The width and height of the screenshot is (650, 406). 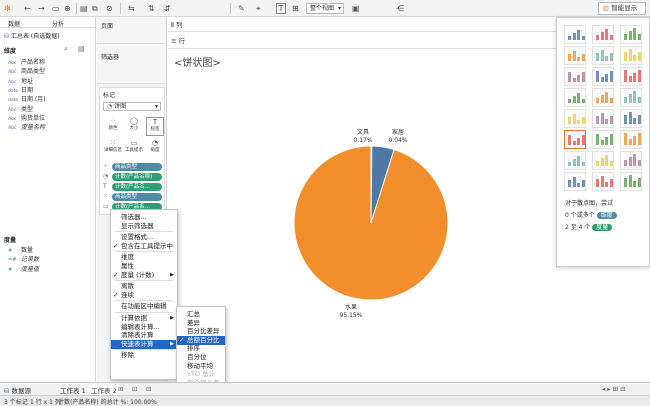 I want to click on menu-item: ✓ 连续, so click(x=144, y=295).